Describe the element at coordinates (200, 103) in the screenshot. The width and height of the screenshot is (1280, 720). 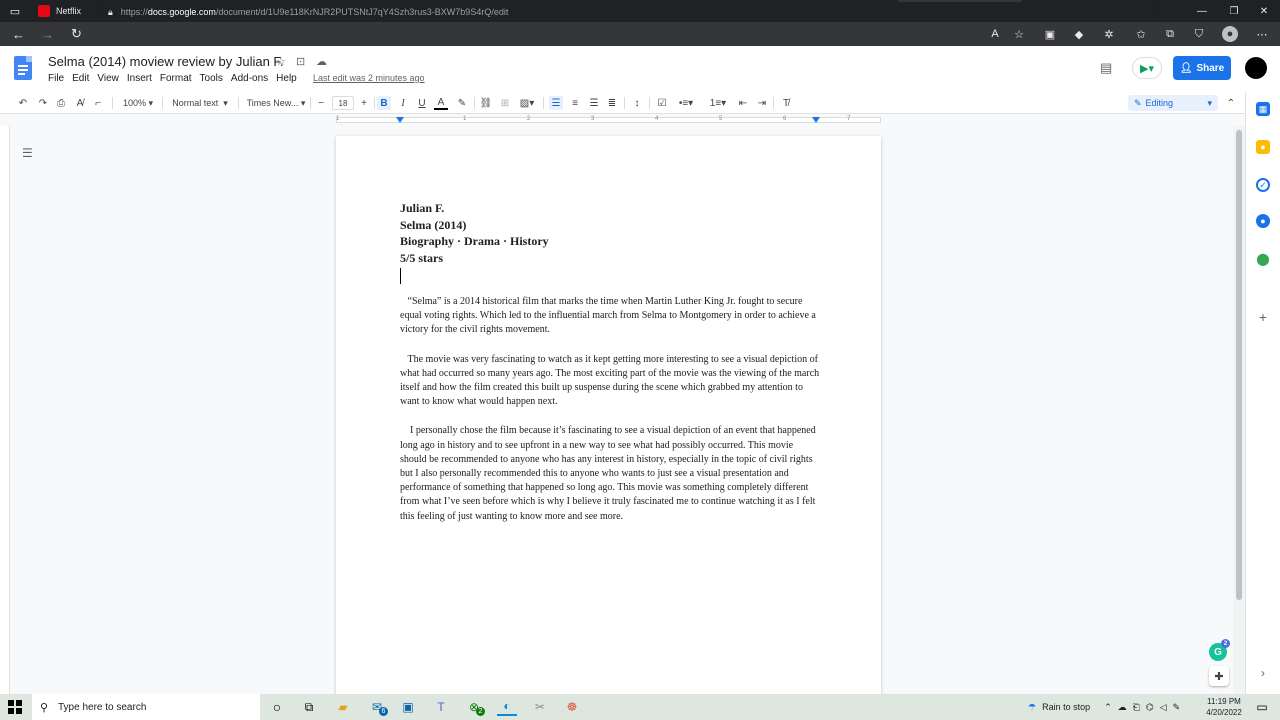
I see `paragraph-style-select: Normal text ▾` at that location.